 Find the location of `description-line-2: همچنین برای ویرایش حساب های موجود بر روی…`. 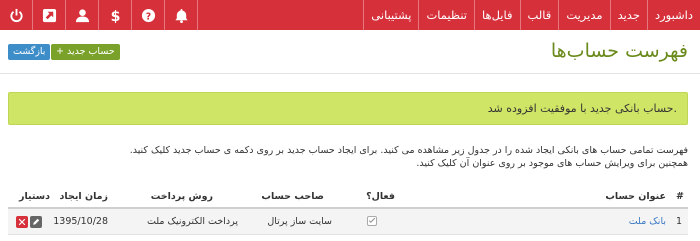

description-line-2: همچنین برای ویرایش حساب های موجود بر روی… is located at coordinates (552, 163).